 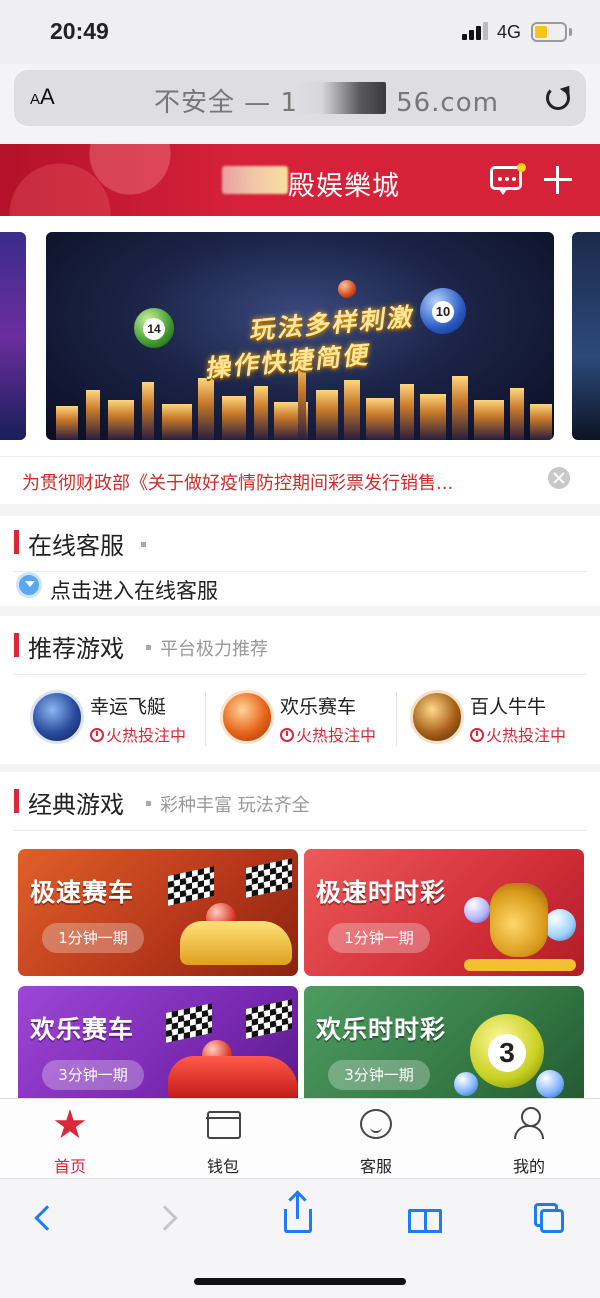 I want to click on game-card: 极速赛车 1分钟一期, so click(x=158, y=912).